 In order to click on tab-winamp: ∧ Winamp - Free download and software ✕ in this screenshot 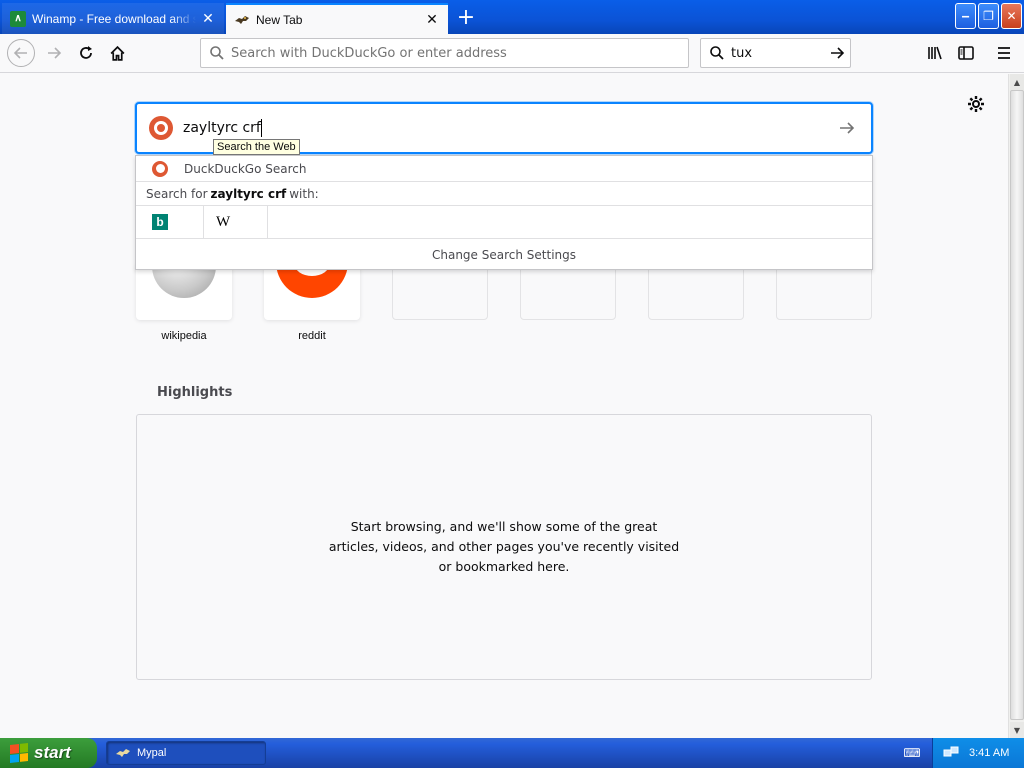, I will do `click(113, 18)`.